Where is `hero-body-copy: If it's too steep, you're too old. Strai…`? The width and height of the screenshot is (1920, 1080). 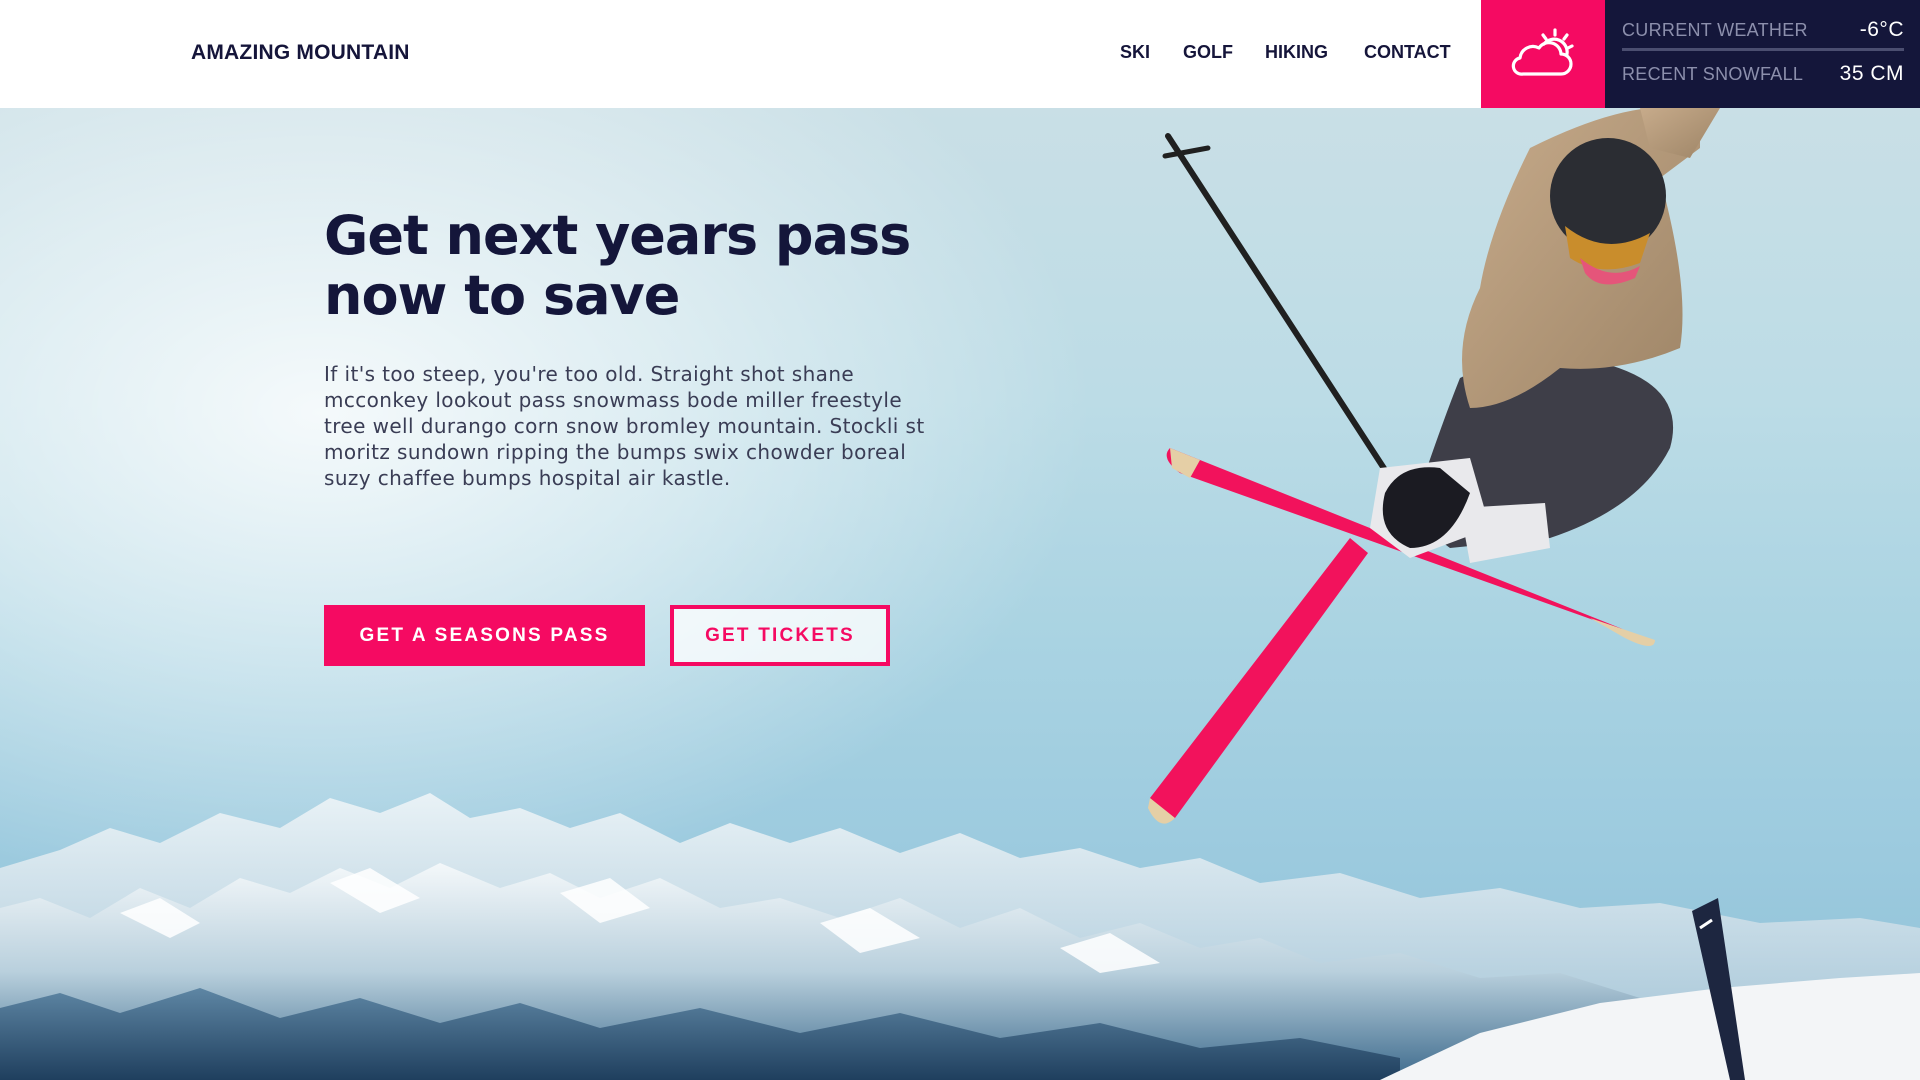 hero-body-copy: If it's too steep, you're too old. Strai… is located at coordinates (624, 426).